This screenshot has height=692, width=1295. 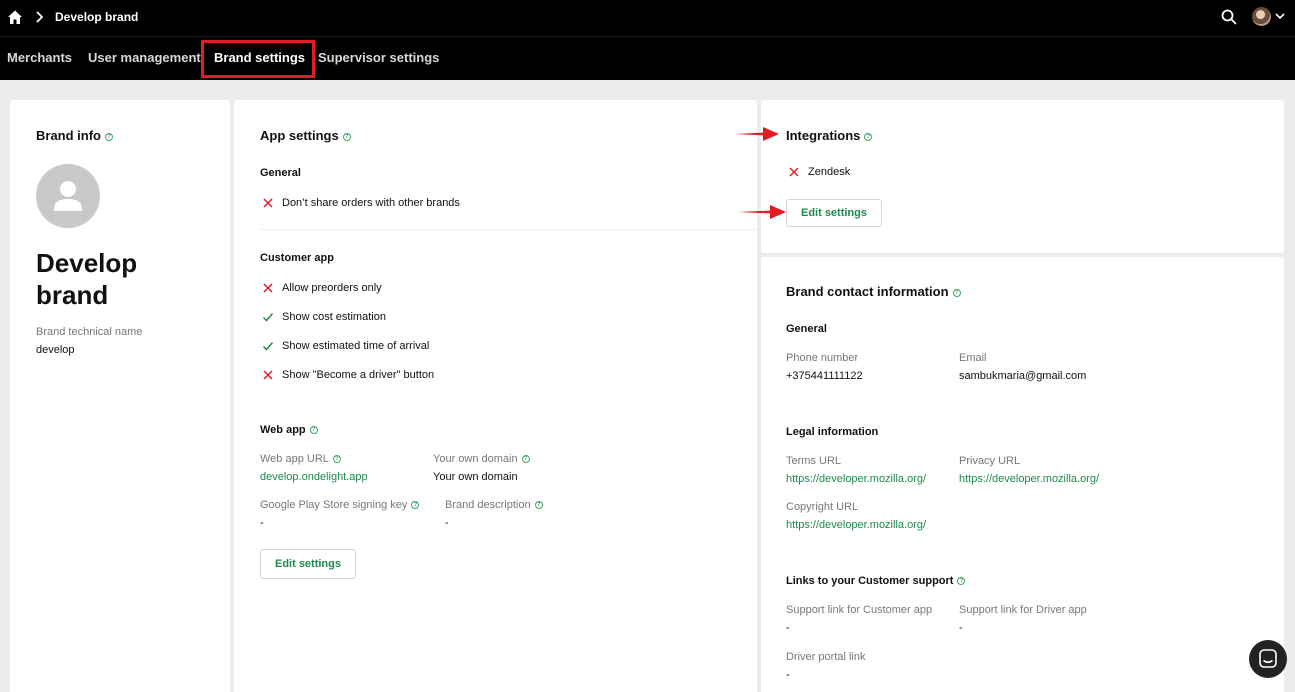 What do you see at coordinates (822, 507) in the screenshot?
I see `copyright-url-label: Copyright URL` at bounding box center [822, 507].